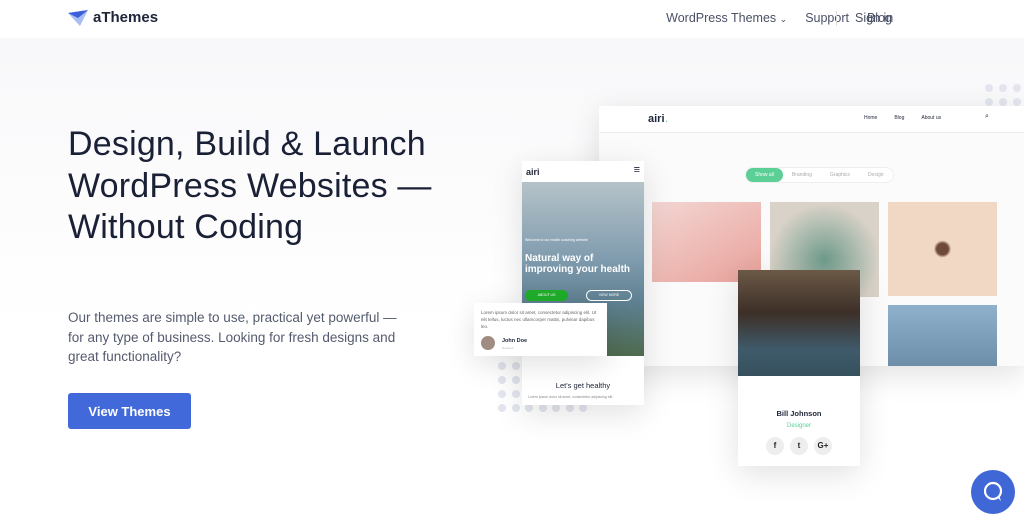  What do you see at coordinates (721, 18) in the screenshot?
I see `nav-label: WordPress Themes` at bounding box center [721, 18].